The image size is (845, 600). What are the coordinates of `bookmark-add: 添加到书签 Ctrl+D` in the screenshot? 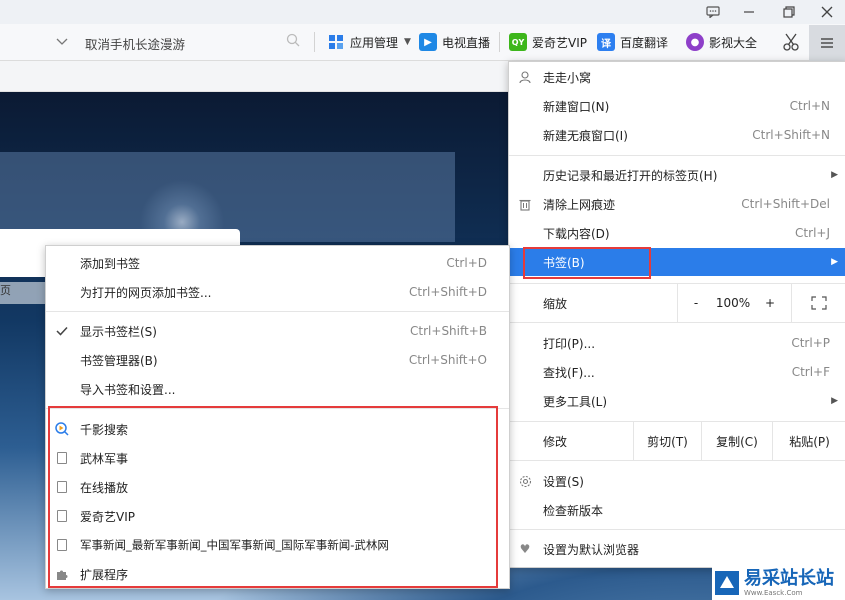 It's located at (277, 263).